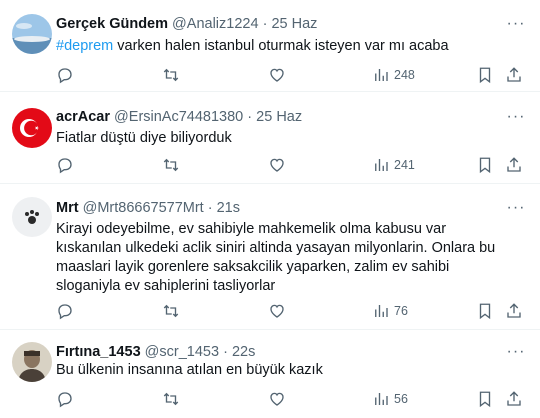  I want to click on portrait-avatar-icon, so click(32, 362).